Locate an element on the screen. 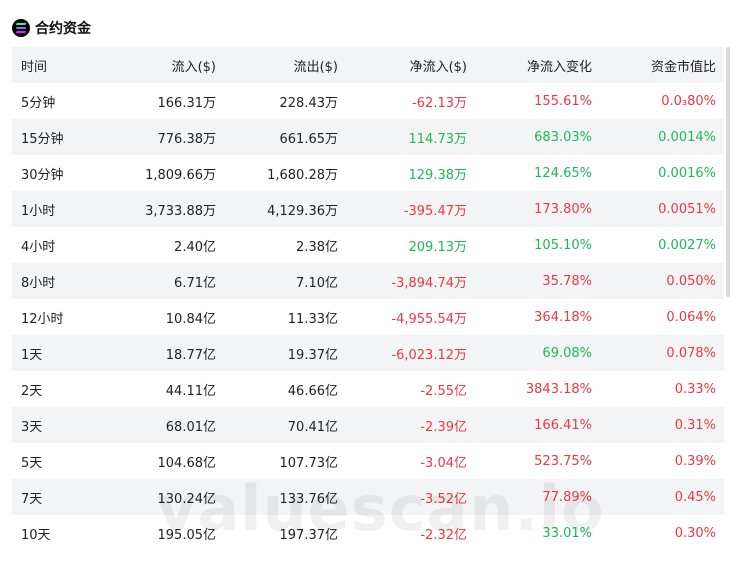 This screenshot has width=740, height=564. inflow-cell: 195.05亿 is located at coordinates (187, 535).